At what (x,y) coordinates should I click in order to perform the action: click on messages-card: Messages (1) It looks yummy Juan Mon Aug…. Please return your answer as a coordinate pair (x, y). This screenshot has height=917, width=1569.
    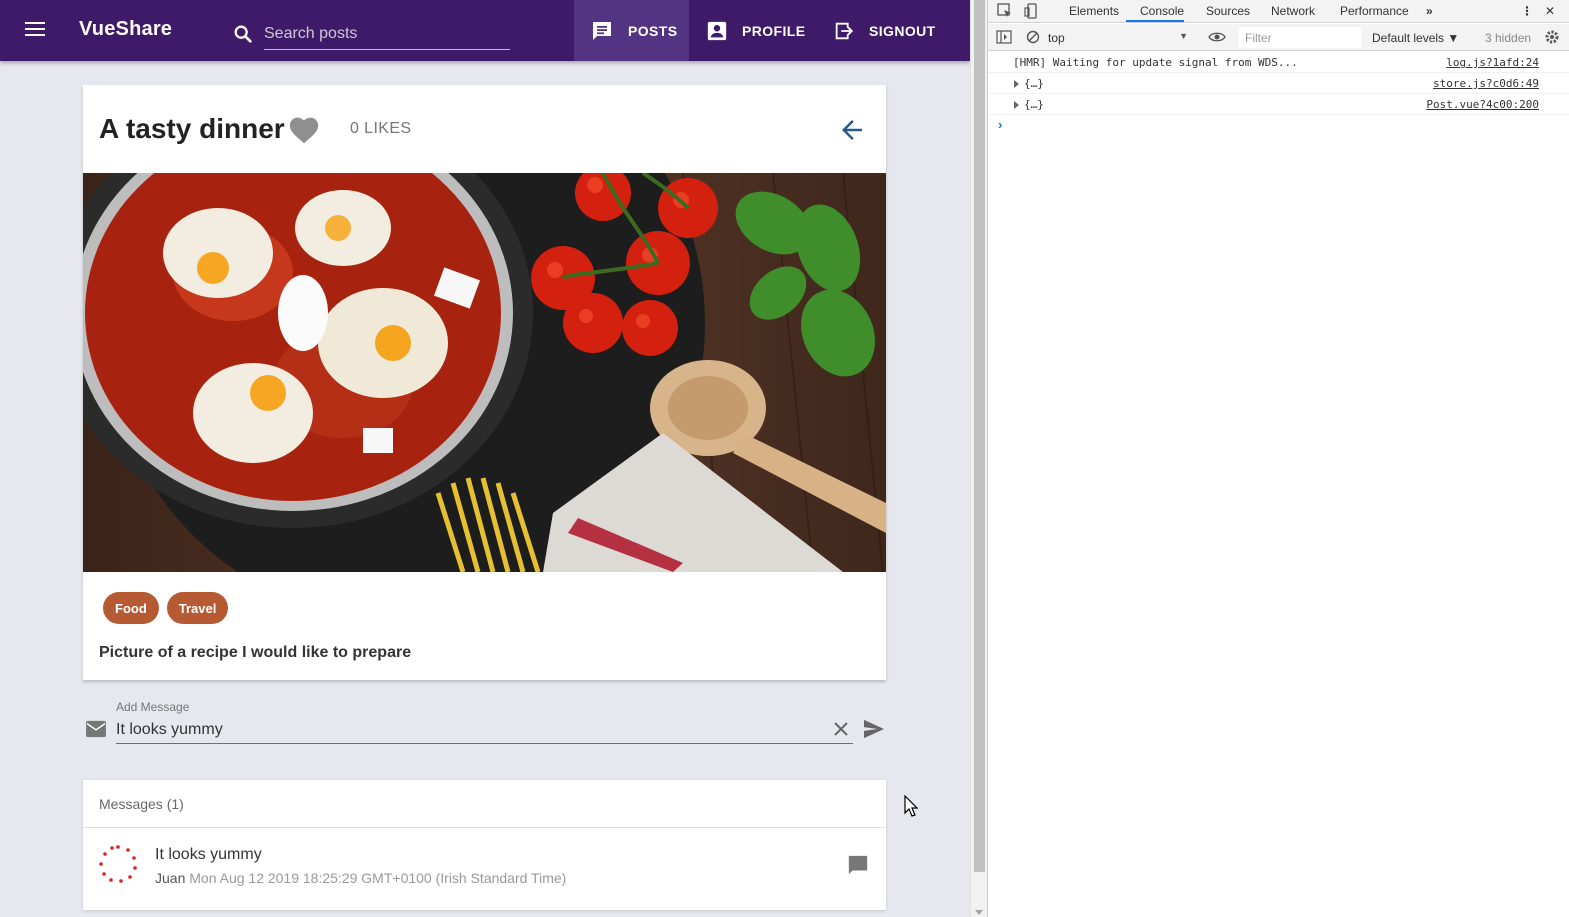
    Looking at the image, I should click on (484, 845).